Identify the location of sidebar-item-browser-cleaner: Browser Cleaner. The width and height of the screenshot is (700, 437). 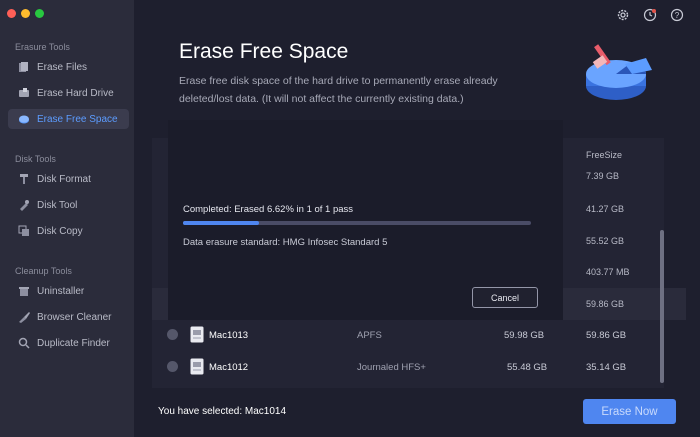
(68, 317).